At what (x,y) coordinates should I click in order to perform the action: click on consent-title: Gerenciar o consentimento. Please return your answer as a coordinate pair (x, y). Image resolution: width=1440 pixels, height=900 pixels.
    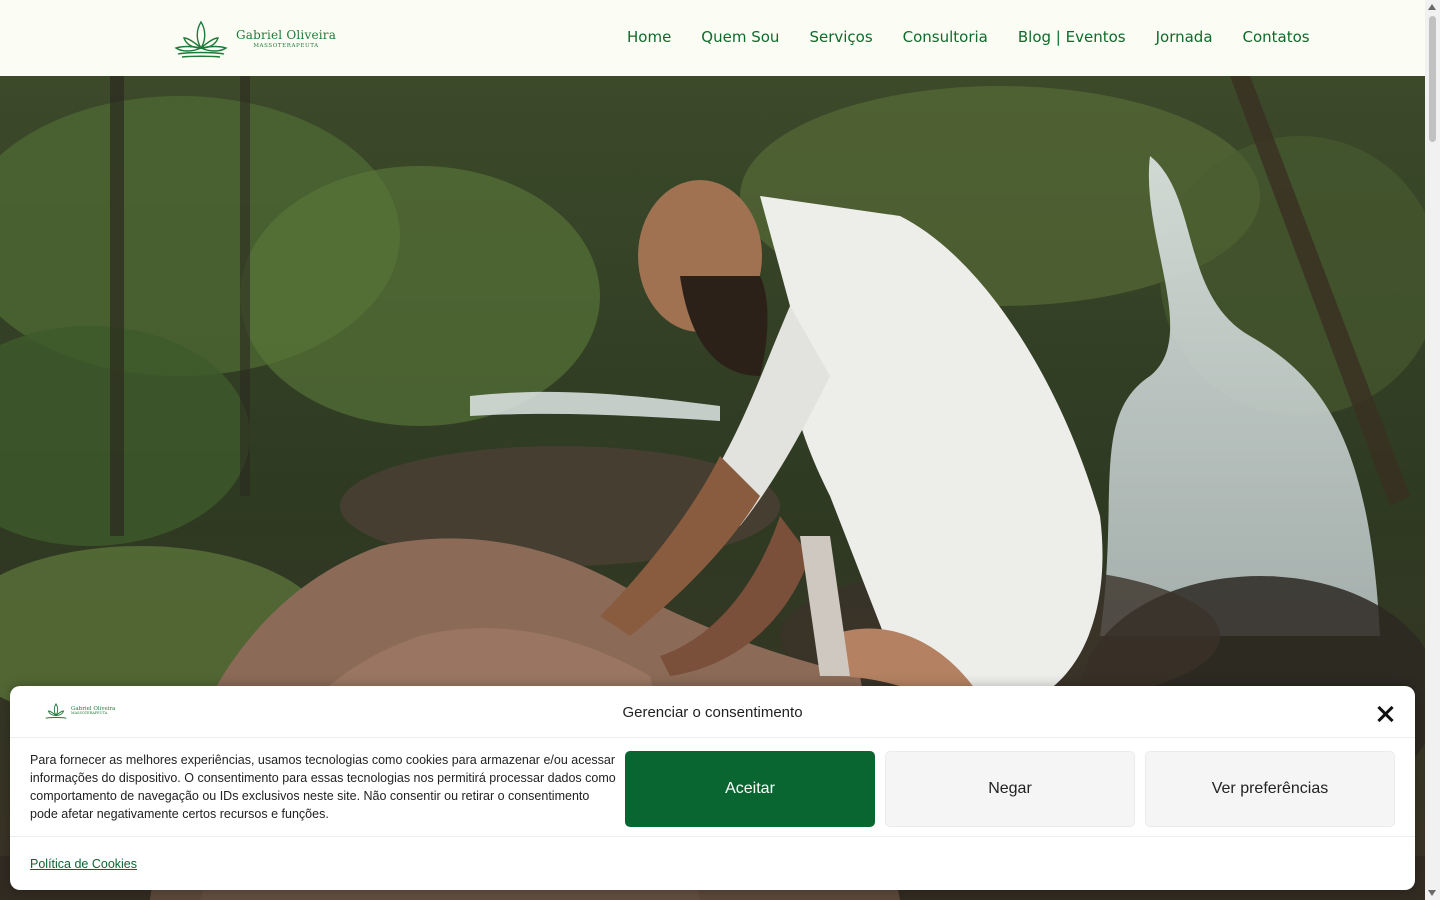
    Looking at the image, I should click on (712, 712).